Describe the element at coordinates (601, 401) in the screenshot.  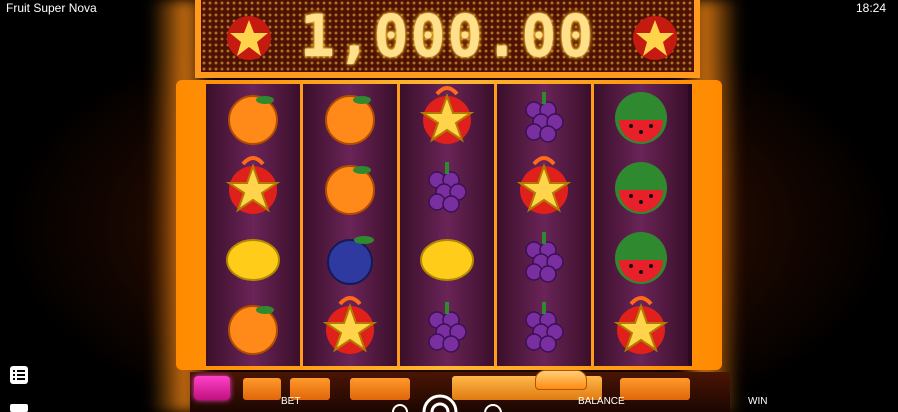
I see `balance-label: BALANCE` at that location.